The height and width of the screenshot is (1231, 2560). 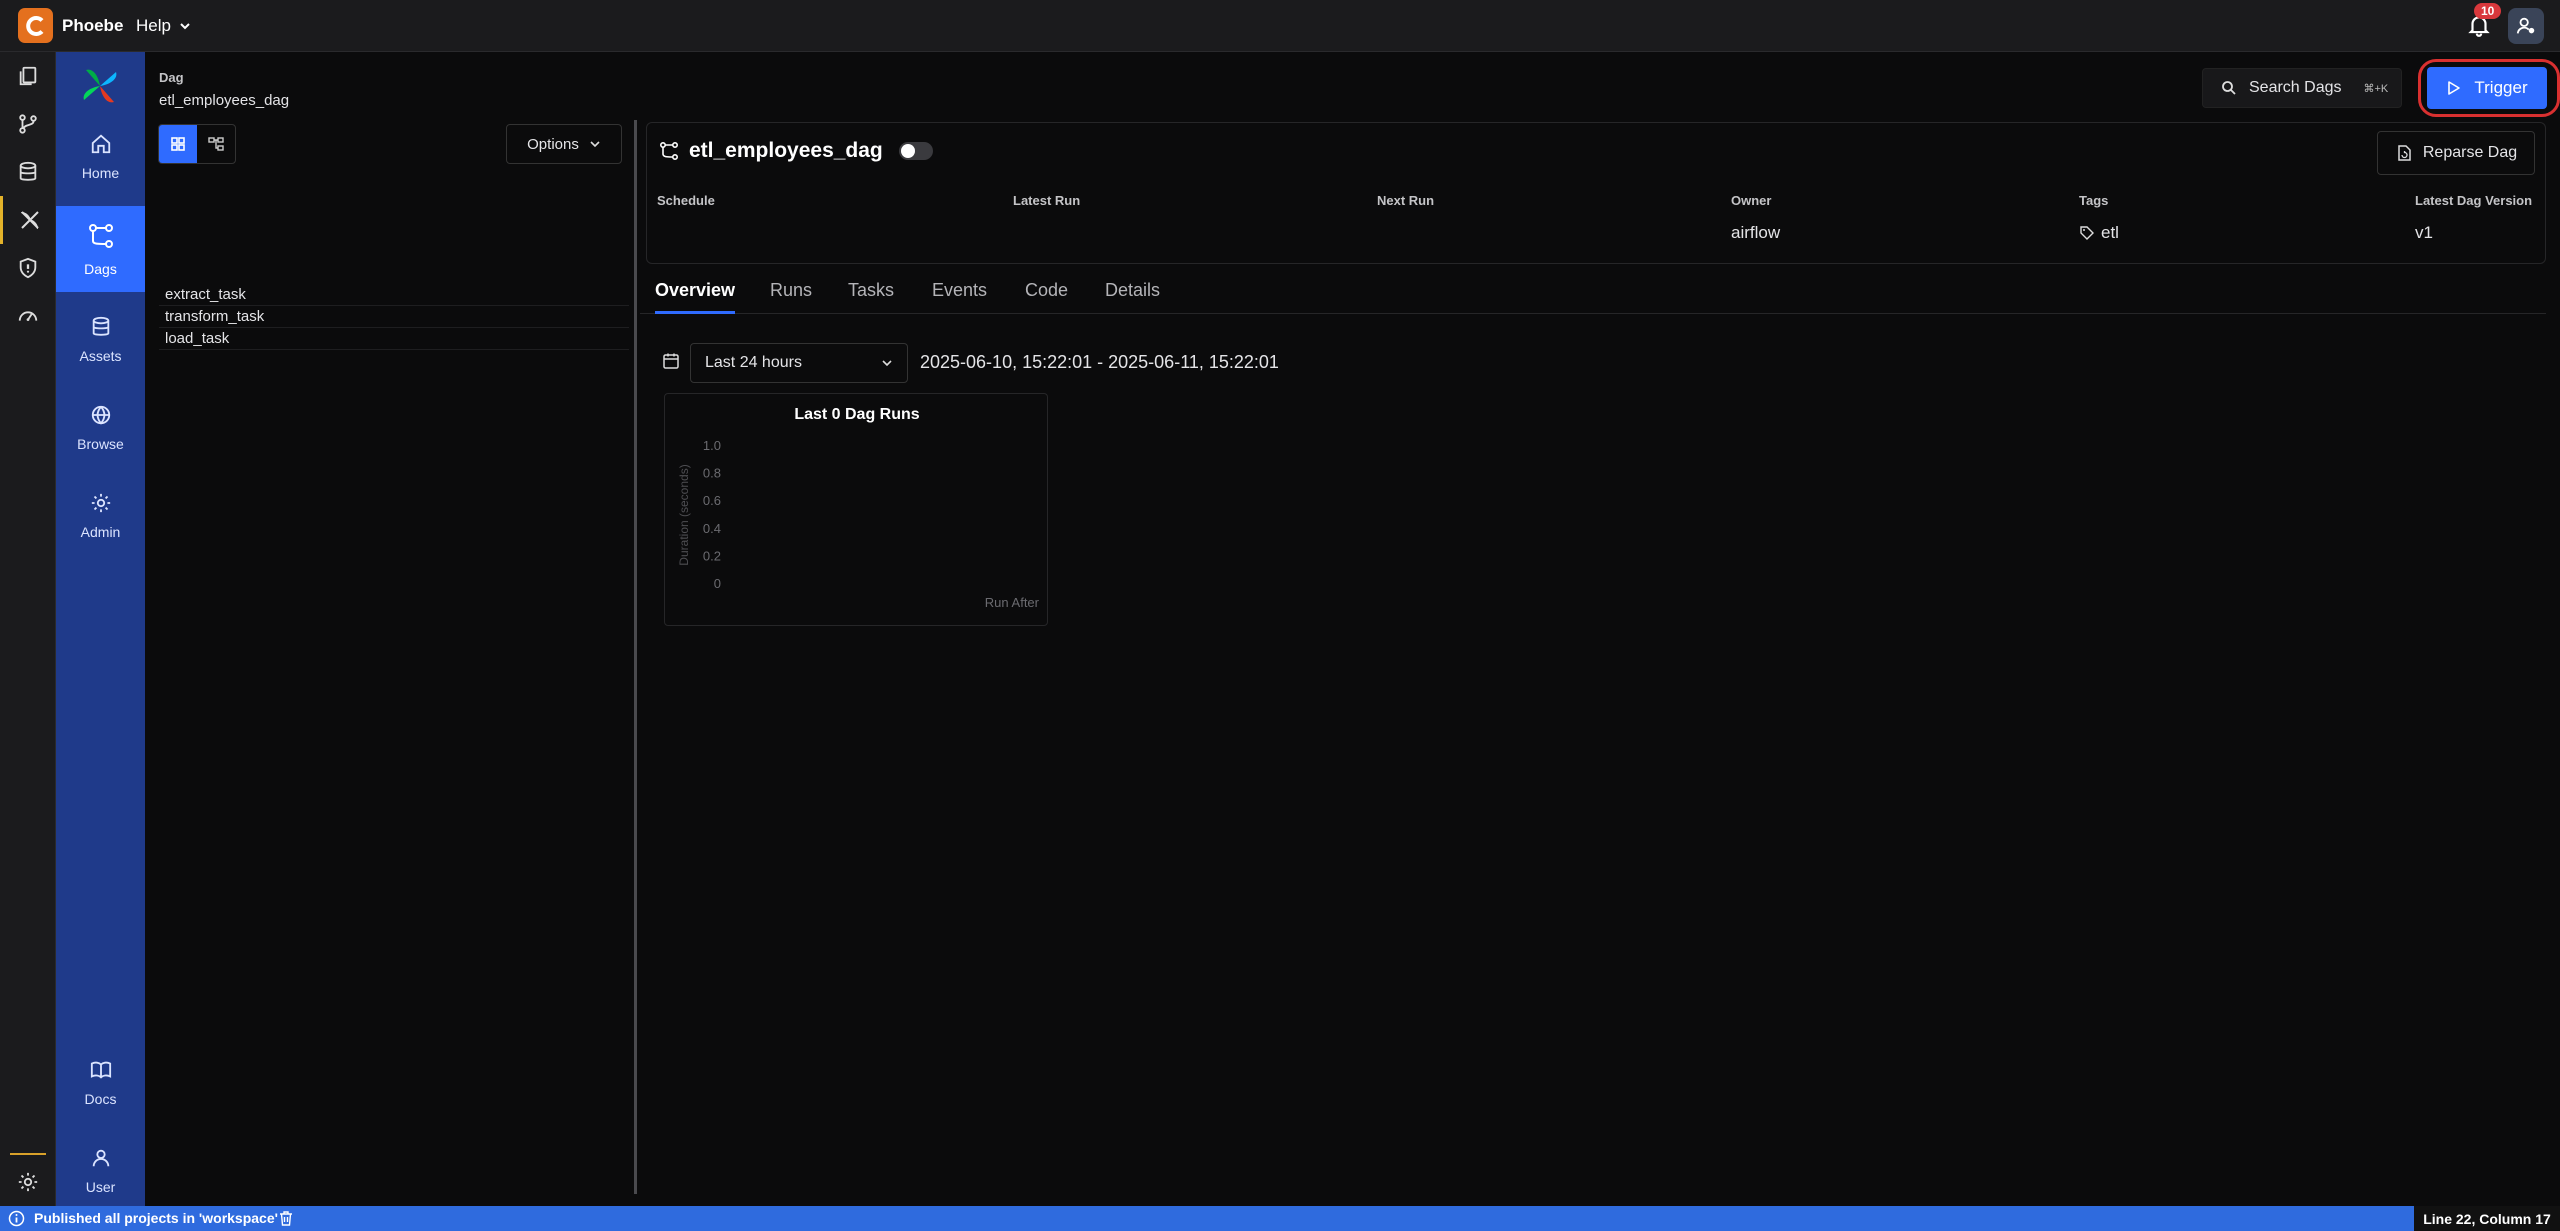 I want to click on dag-tabs: Overview Runs Tasks Events Code Details, so click(x=1593, y=295).